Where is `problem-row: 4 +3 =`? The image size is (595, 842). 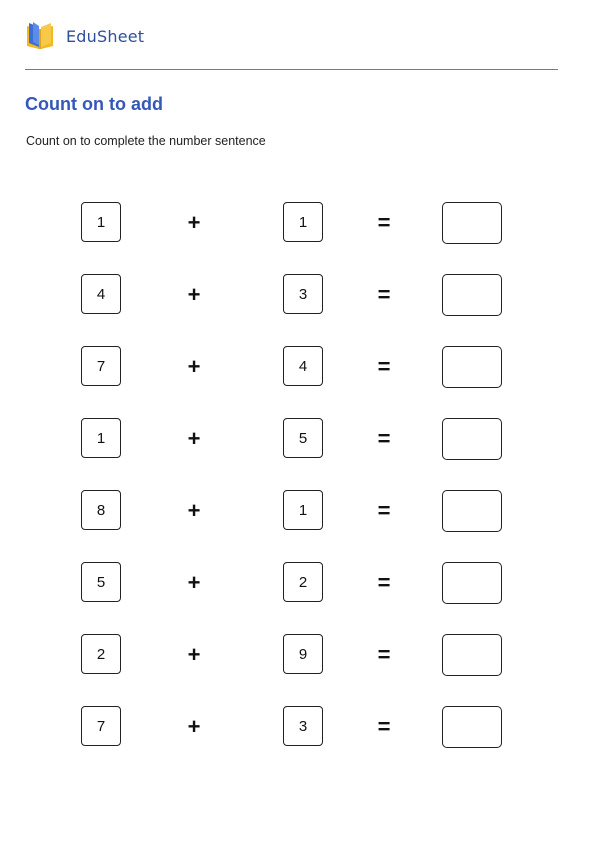 problem-row: 4 +3 = is located at coordinates (297, 295).